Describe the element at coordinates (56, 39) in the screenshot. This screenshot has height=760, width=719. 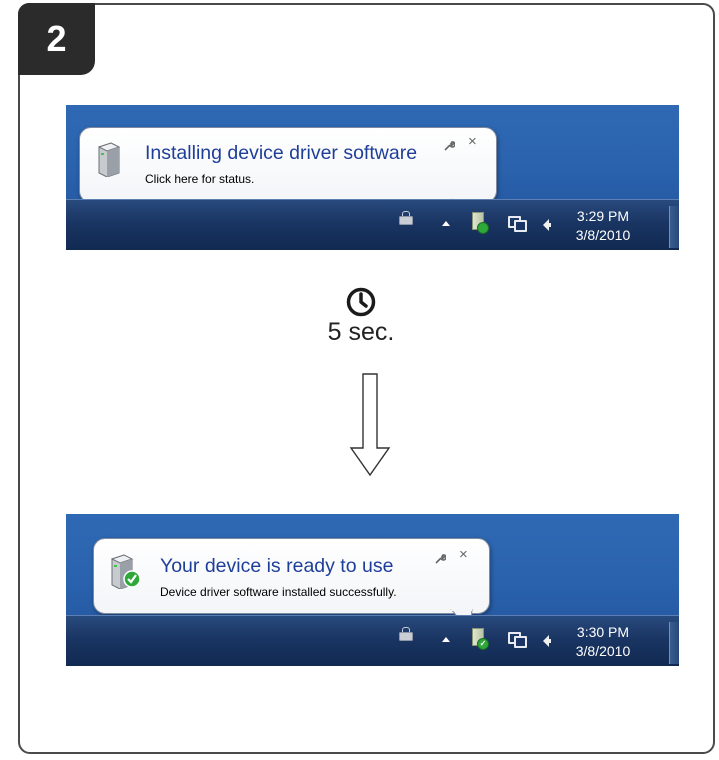
I see `step-number-badge: 2` at that location.